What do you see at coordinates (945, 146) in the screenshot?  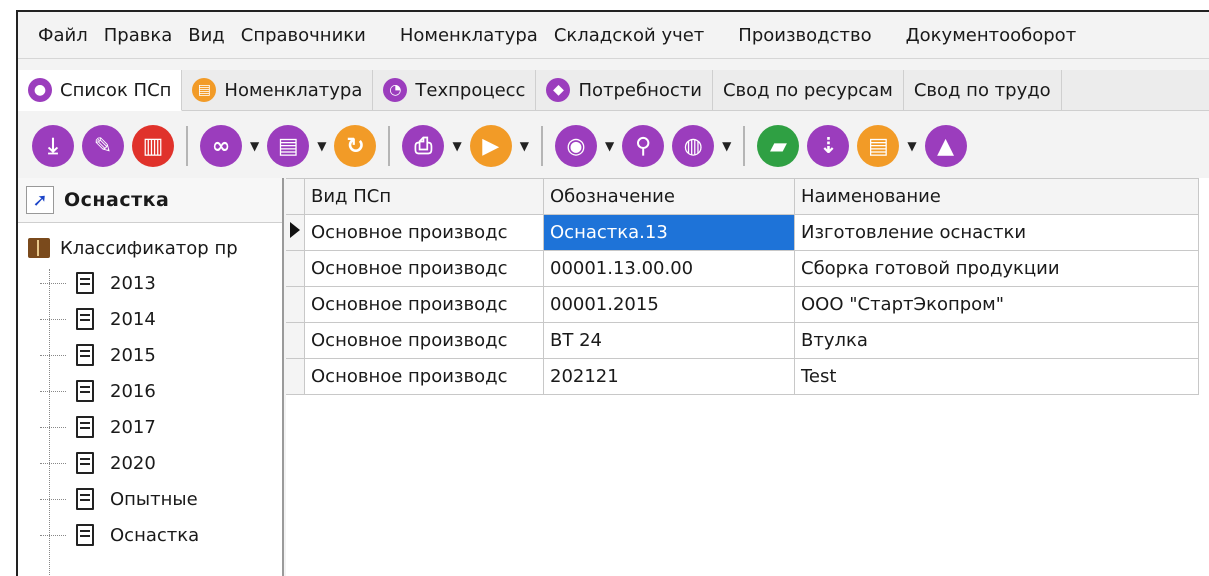 I see `graduate-icon: ▲` at bounding box center [945, 146].